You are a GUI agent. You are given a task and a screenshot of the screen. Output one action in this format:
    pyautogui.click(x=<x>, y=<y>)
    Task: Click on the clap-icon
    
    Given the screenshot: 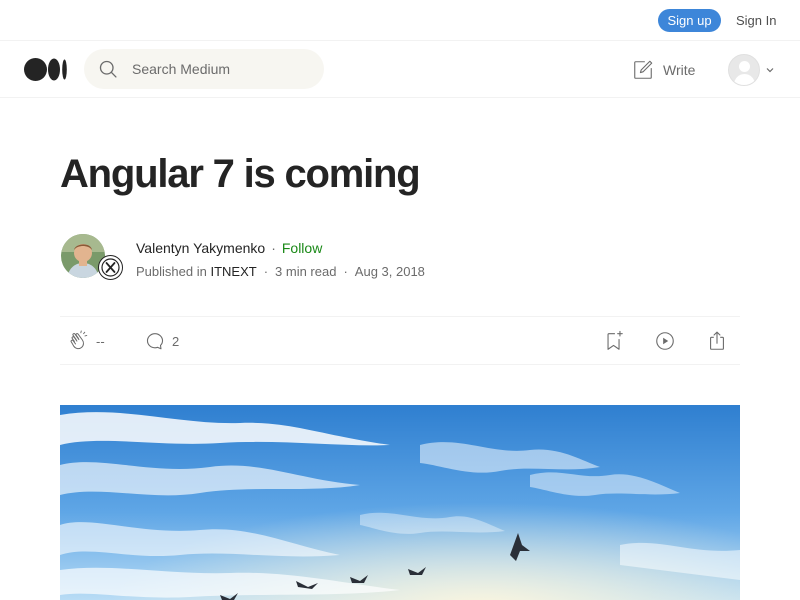 What is the action you would take?
    pyautogui.click(x=79, y=340)
    